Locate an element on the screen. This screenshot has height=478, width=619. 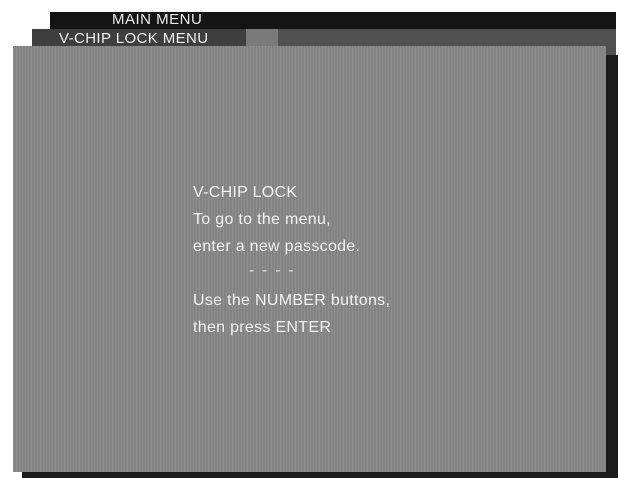
message-line-number-buttons: Use the NUMBER buttons, is located at coordinates (292, 300).